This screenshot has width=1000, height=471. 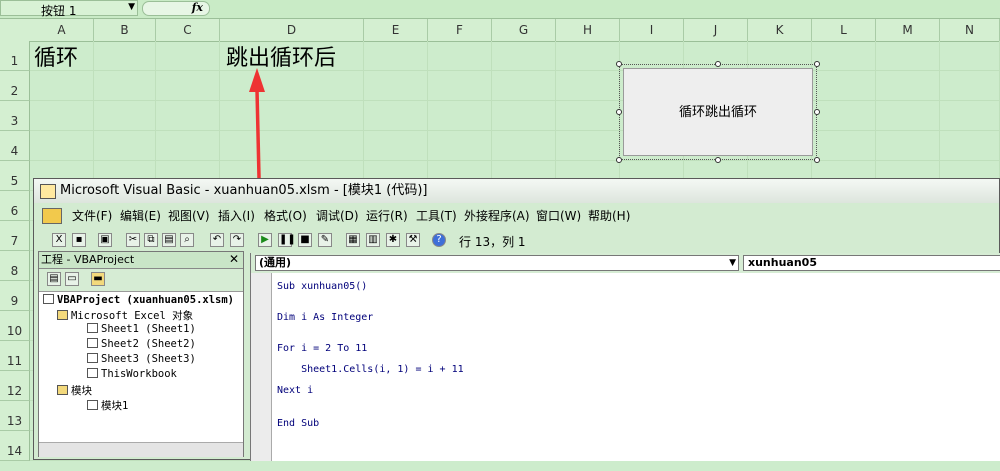 I want to click on object-combobox: (通用) ▼, so click(x=497, y=263).